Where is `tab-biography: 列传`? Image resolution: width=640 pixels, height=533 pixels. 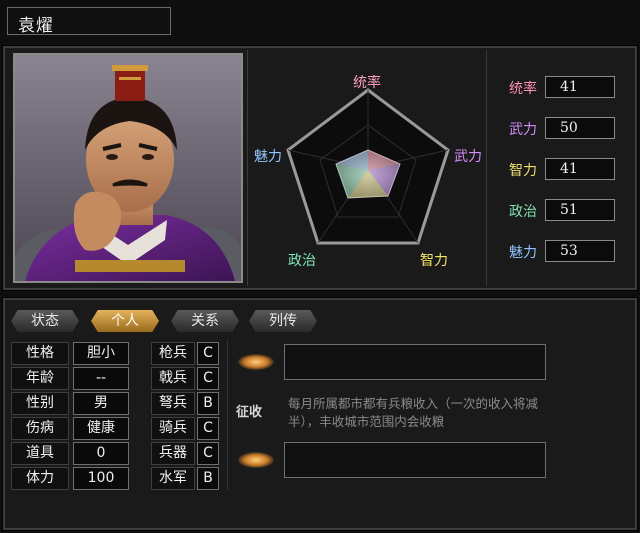 tab-biography: 列传 is located at coordinates (283, 321).